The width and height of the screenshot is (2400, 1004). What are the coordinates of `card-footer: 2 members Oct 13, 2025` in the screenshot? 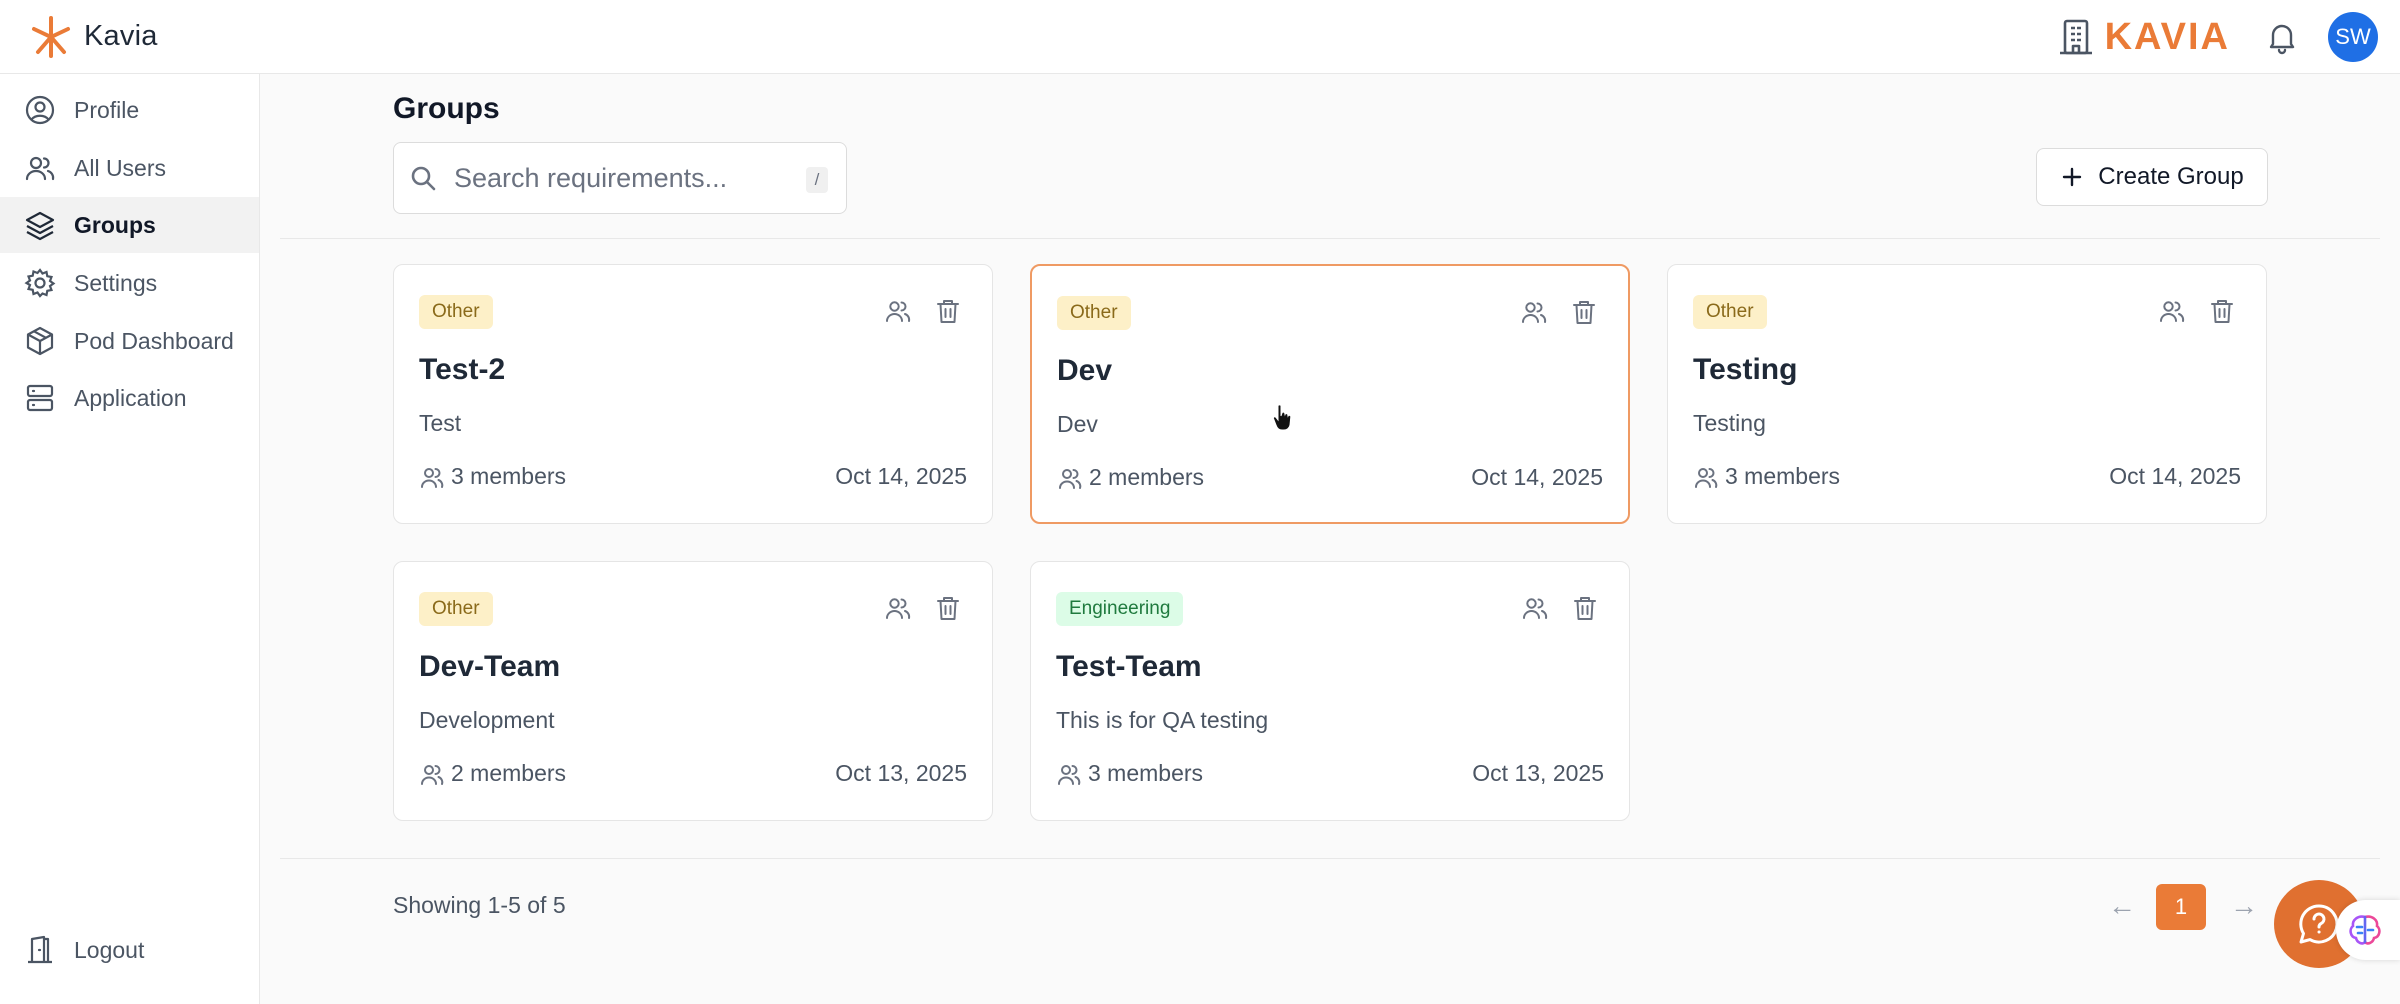 It's located at (693, 773).